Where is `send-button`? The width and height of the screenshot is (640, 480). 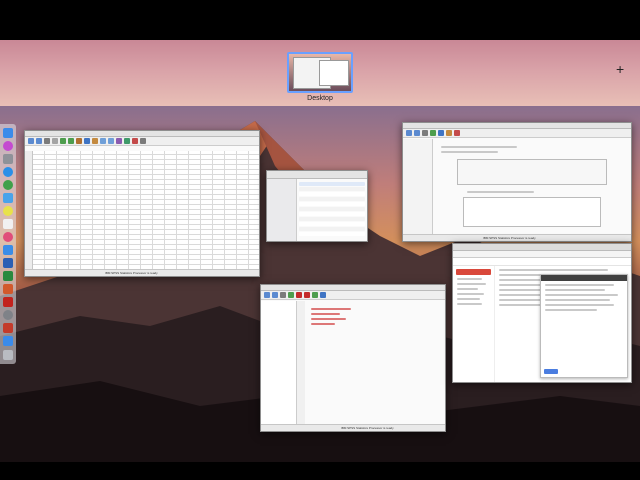 send-button is located at coordinates (551, 371).